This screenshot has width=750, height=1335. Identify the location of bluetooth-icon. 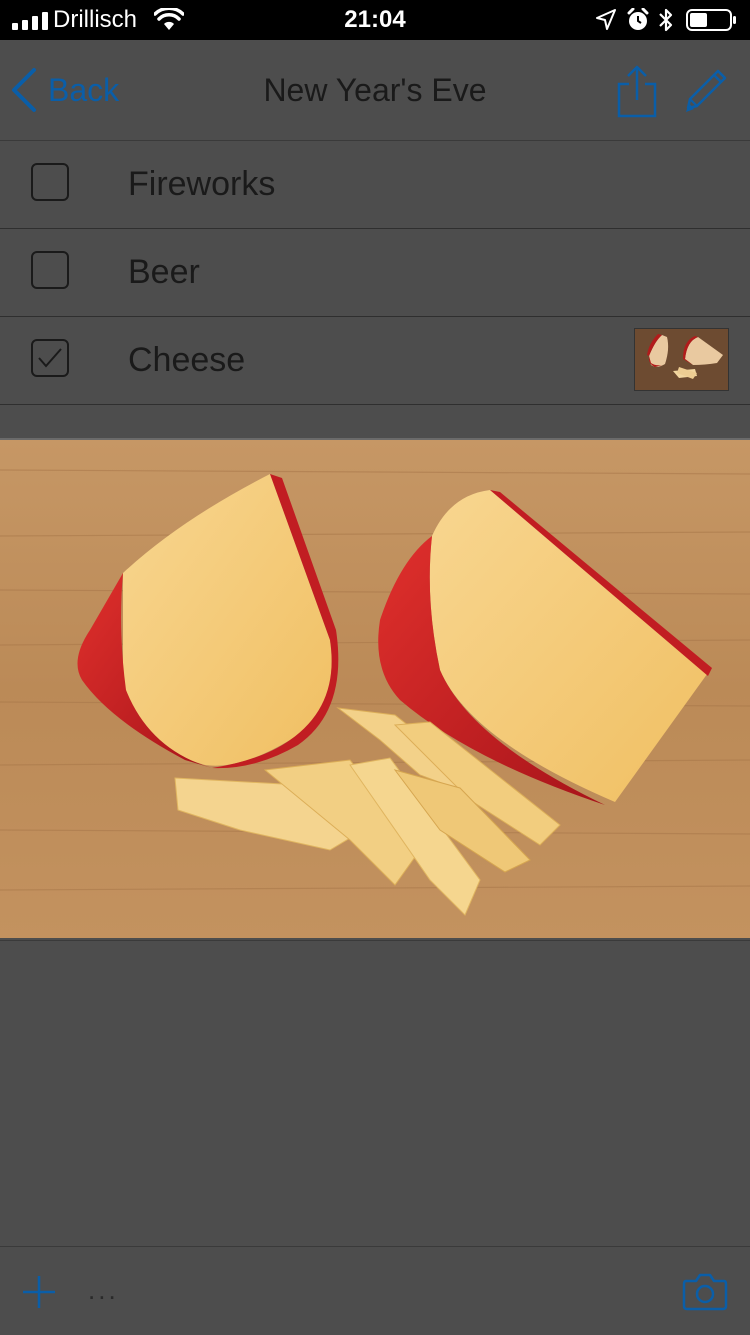
(666, 20).